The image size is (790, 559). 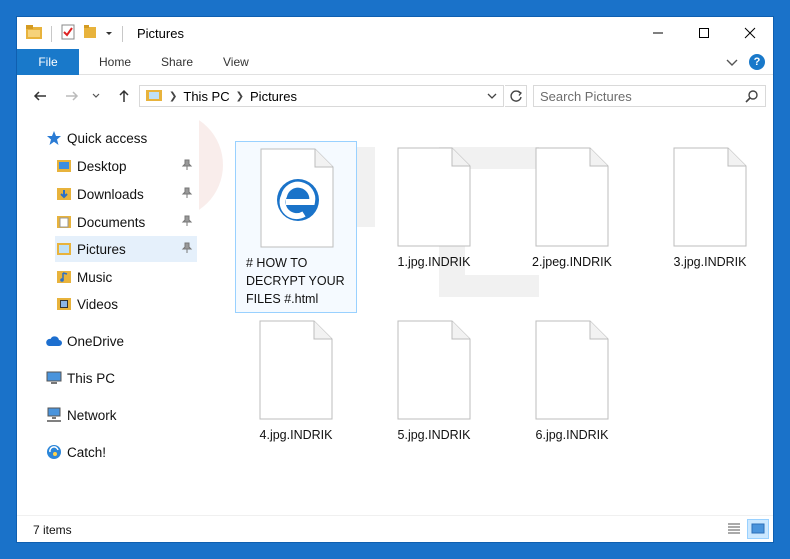 What do you see at coordinates (54, 452) in the screenshot?
I see `catch-globe-icon` at bounding box center [54, 452].